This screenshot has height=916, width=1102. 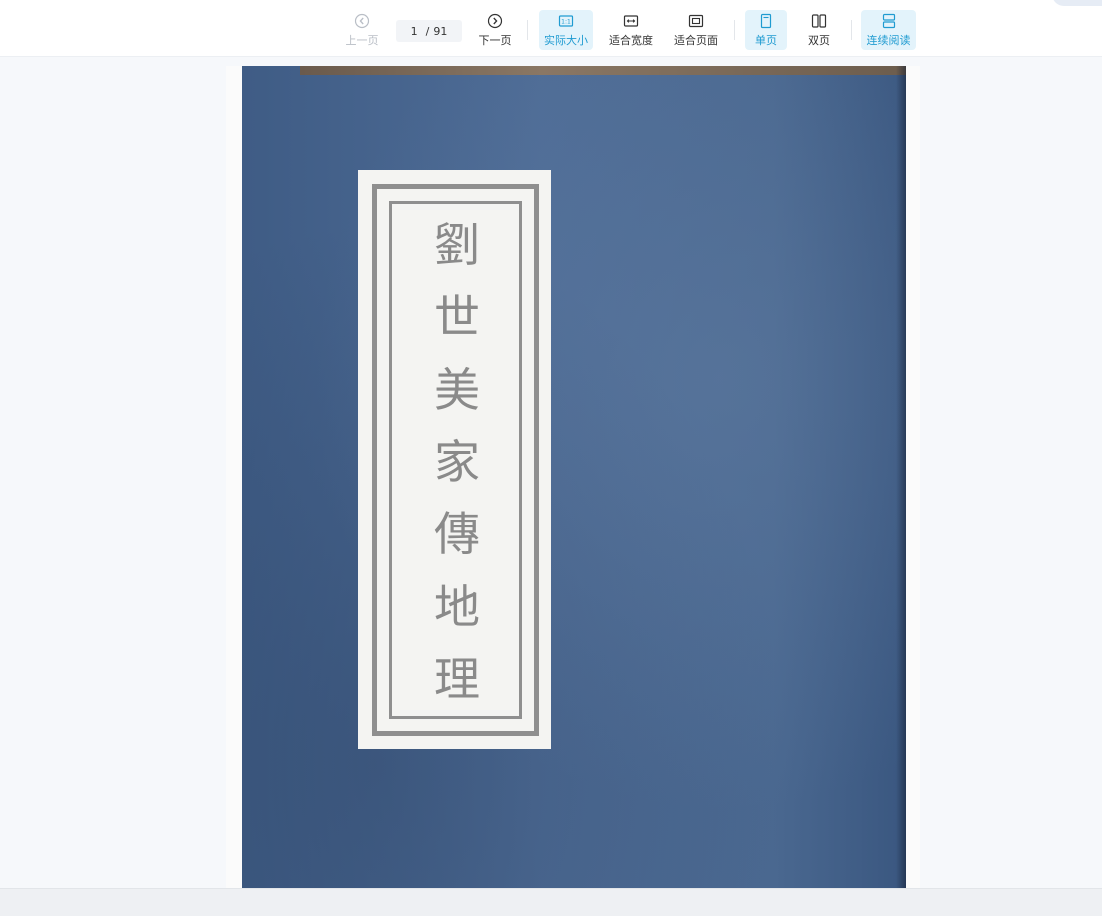 What do you see at coordinates (457, 317) in the screenshot?
I see `title-char: 世` at bounding box center [457, 317].